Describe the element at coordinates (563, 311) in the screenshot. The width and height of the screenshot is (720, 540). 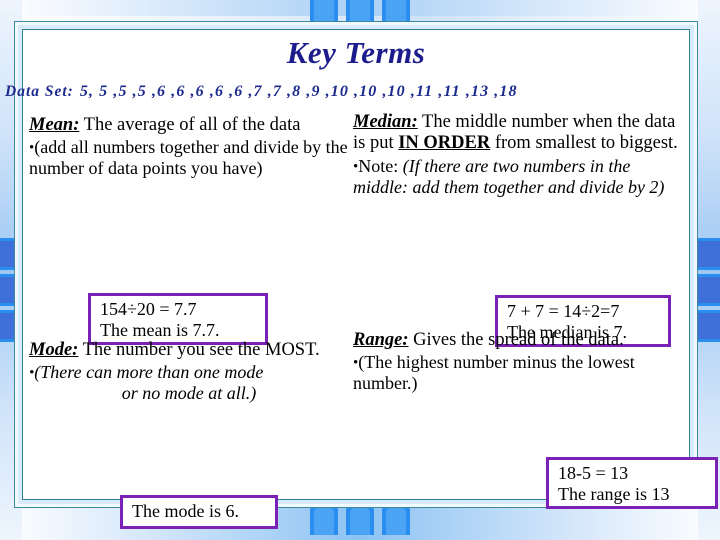
I see `median-answer-line1: 7 + 7 = 14÷2=7` at that location.